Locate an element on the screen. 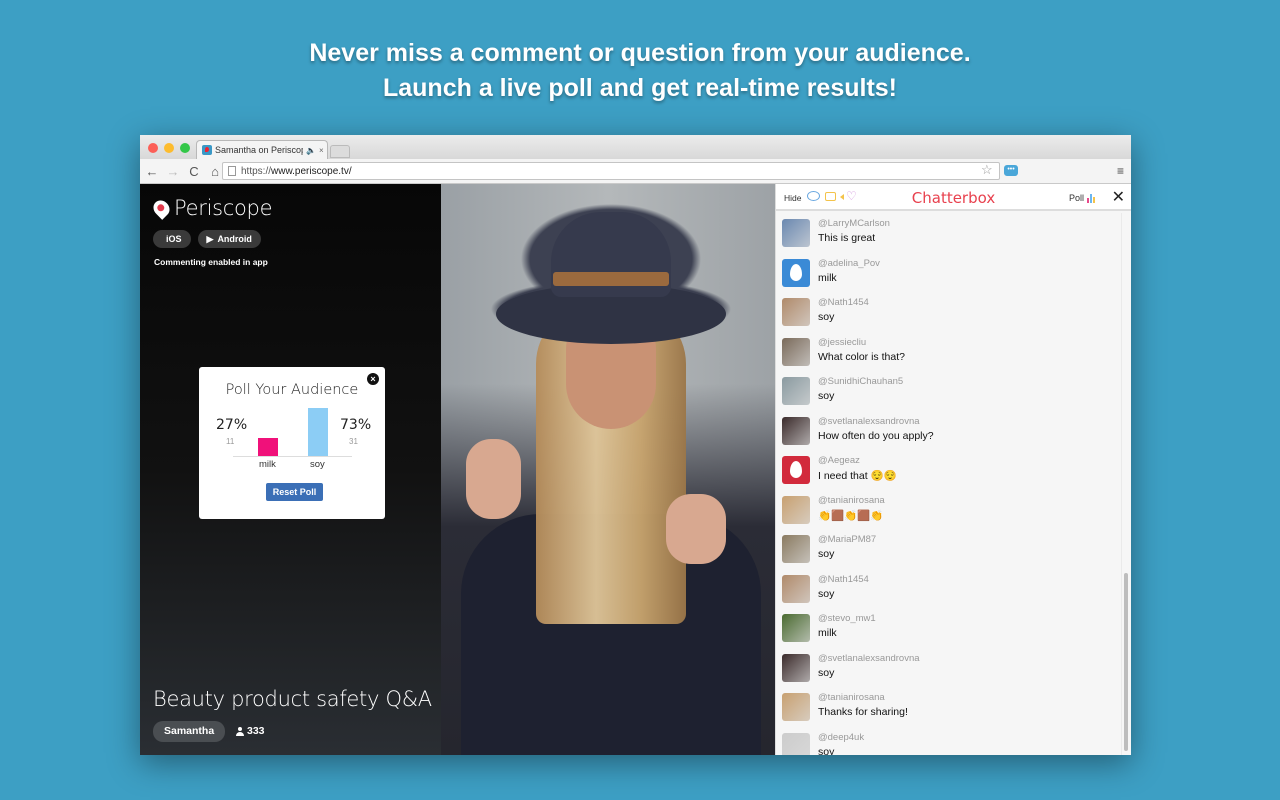 The image size is (1280, 800). chat-message: @tanianirosana 👏🟫👏🟫👏 is located at coordinates (949, 510).